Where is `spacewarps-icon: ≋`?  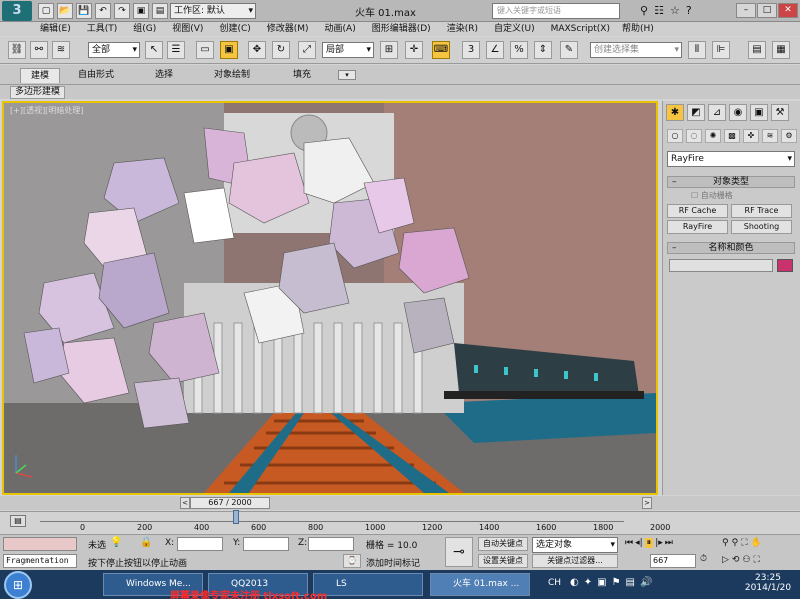 spacewarps-icon: ≋ is located at coordinates (770, 136).